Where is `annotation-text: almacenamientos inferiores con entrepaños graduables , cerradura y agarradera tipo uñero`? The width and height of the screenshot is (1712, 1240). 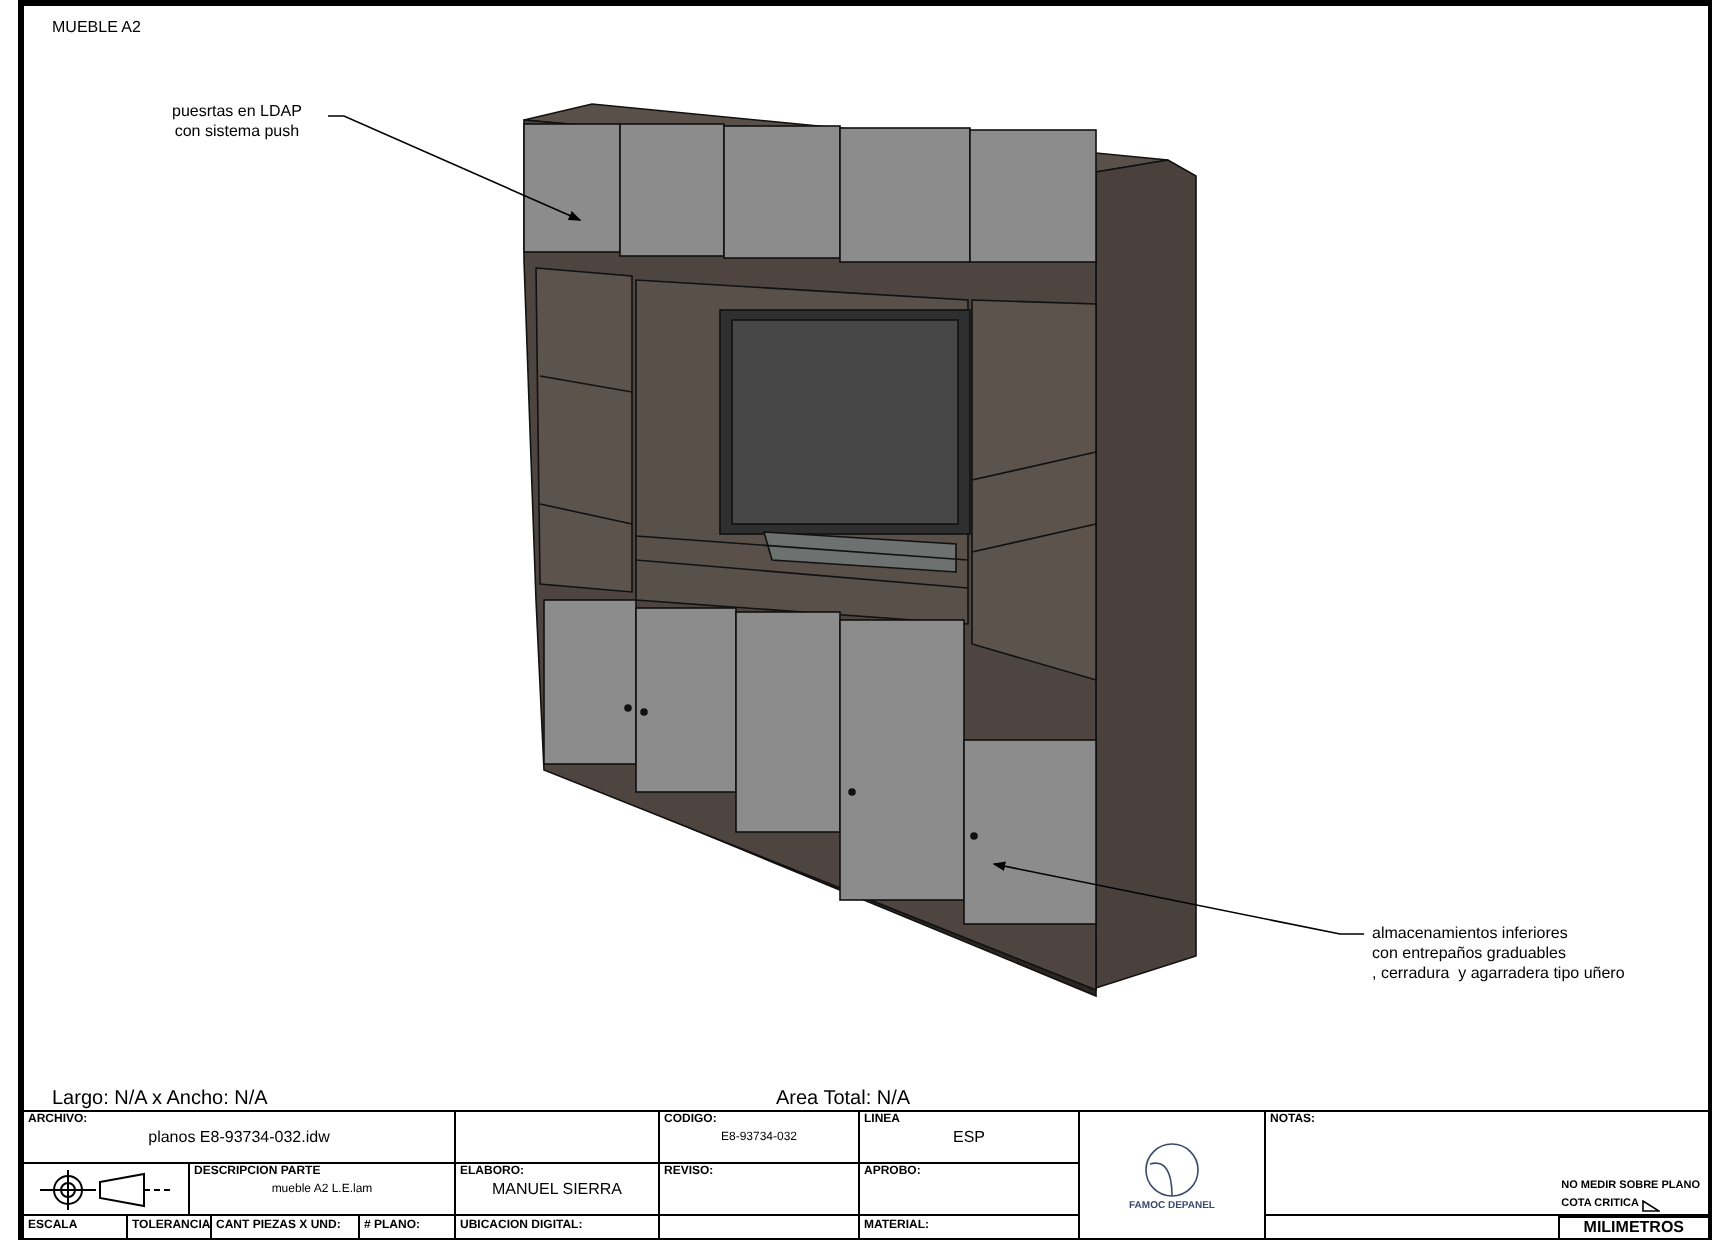
annotation-text: almacenamientos inferiores con entrepaños graduables , cerradura y agarradera tipo uñero is located at coordinates (1498, 954).